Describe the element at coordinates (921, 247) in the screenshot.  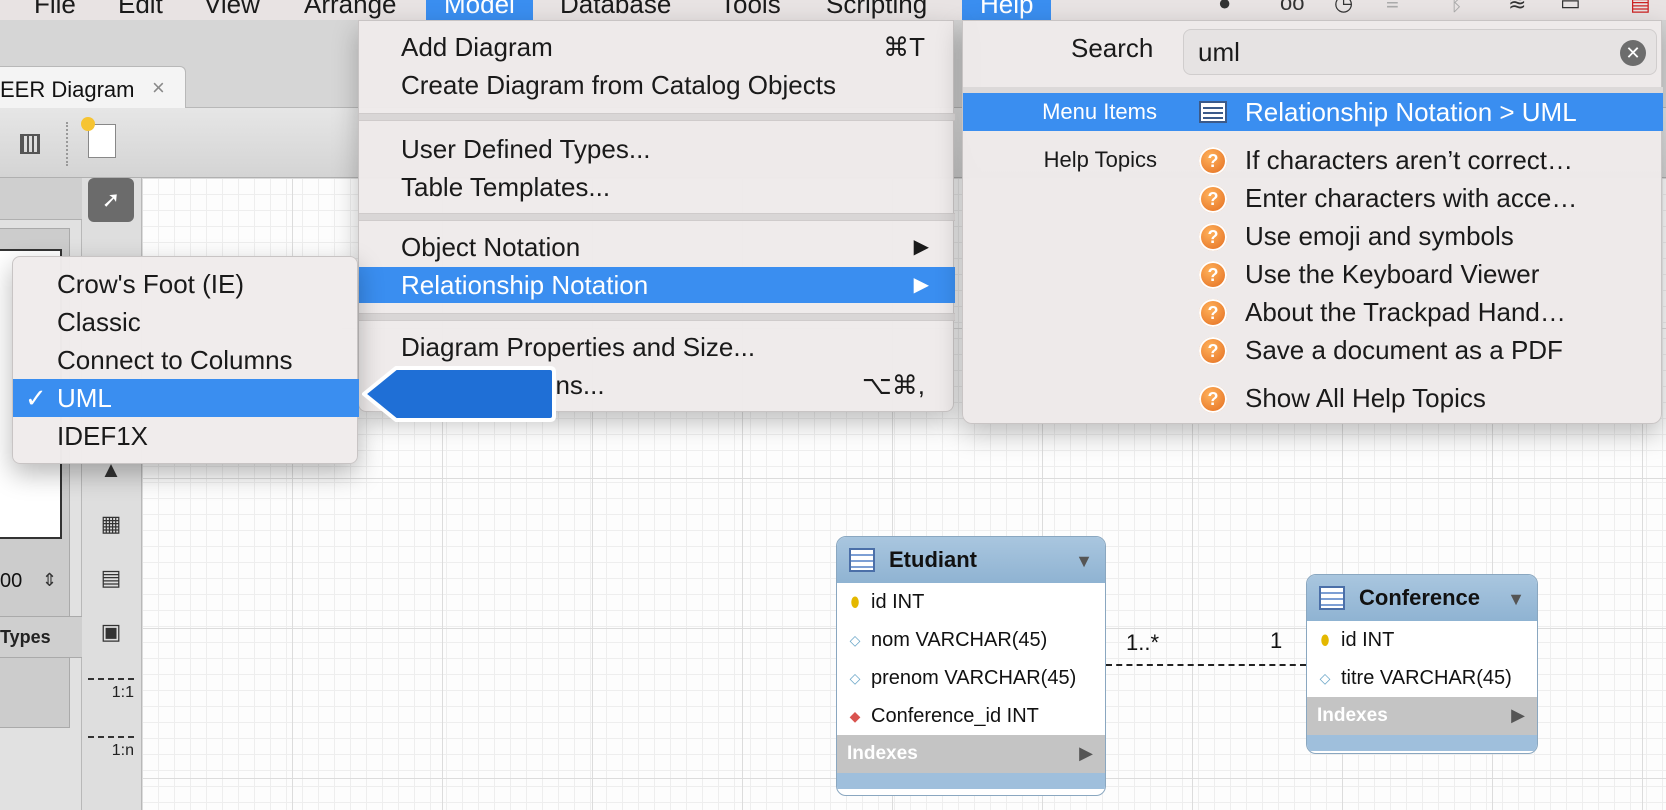
I see `submenu-arrow-icon: ▶` at that location.